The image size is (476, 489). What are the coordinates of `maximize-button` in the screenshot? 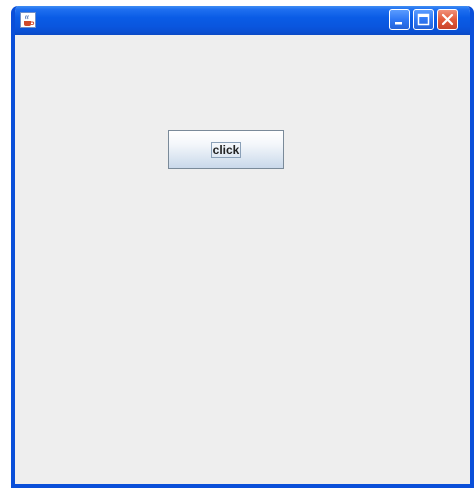 It's located at (423, 19).